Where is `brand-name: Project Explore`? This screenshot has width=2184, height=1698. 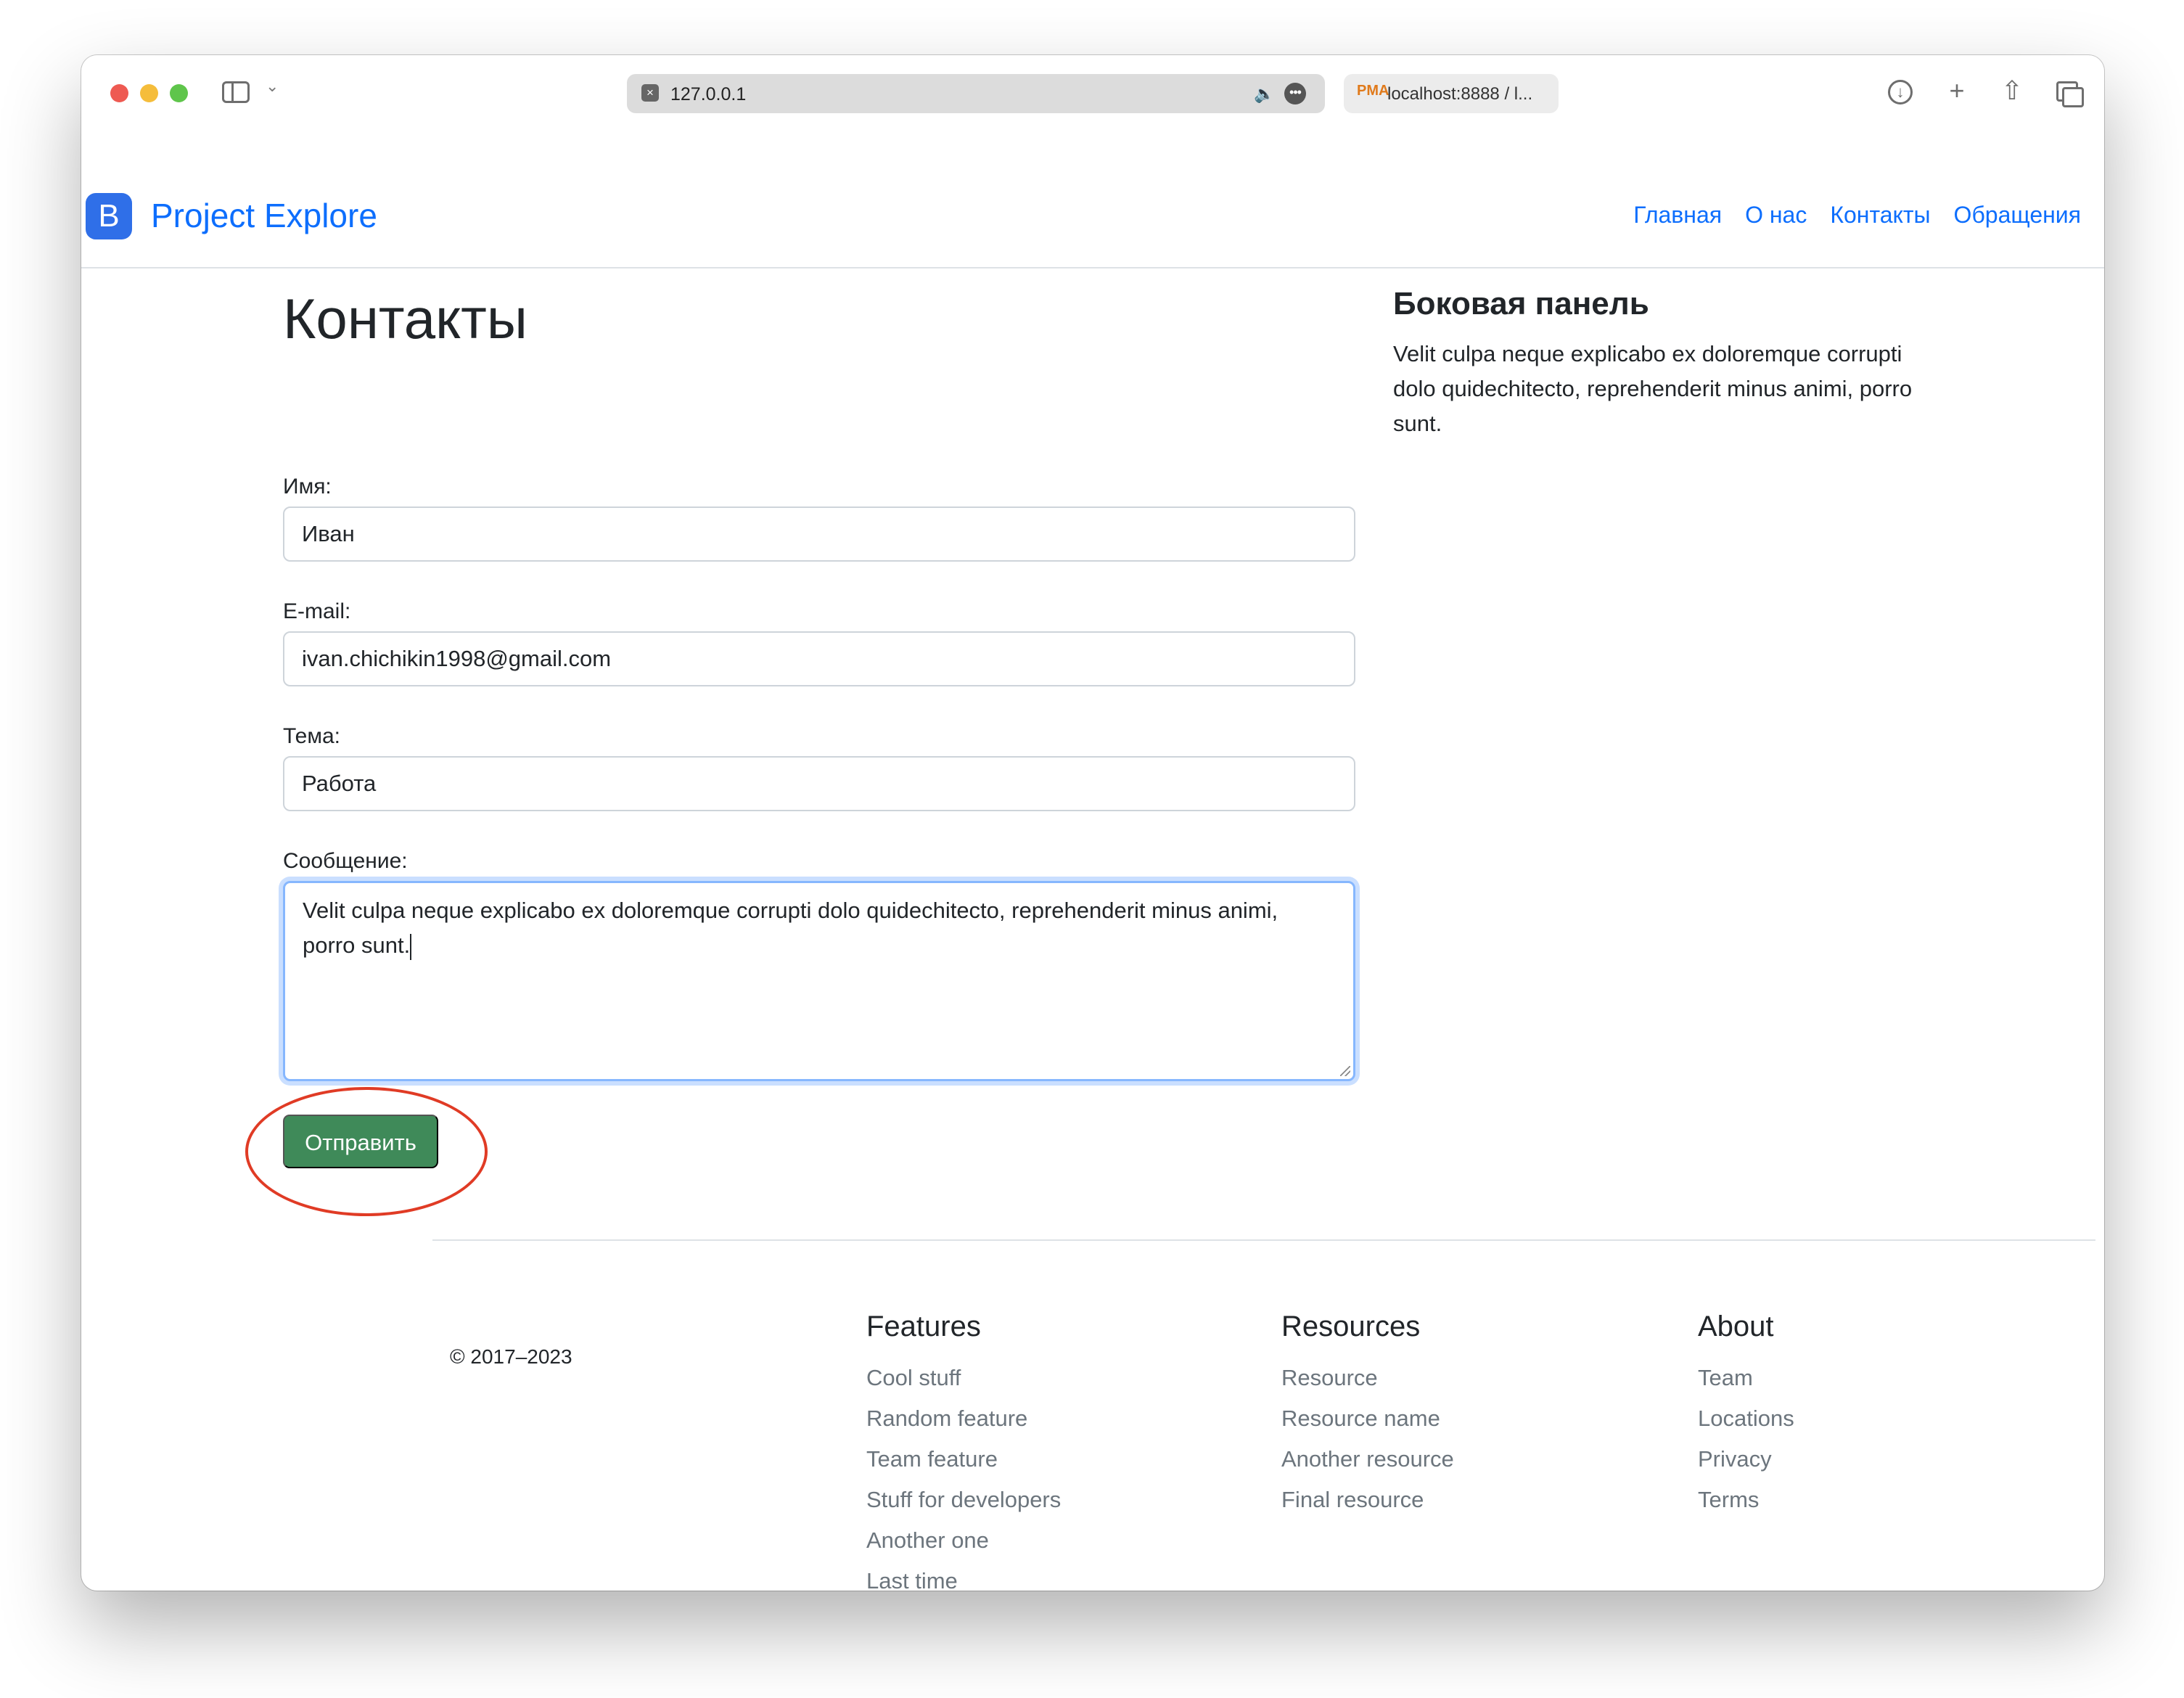
brand-name: Project Explore is located at coordinates (264, 215).